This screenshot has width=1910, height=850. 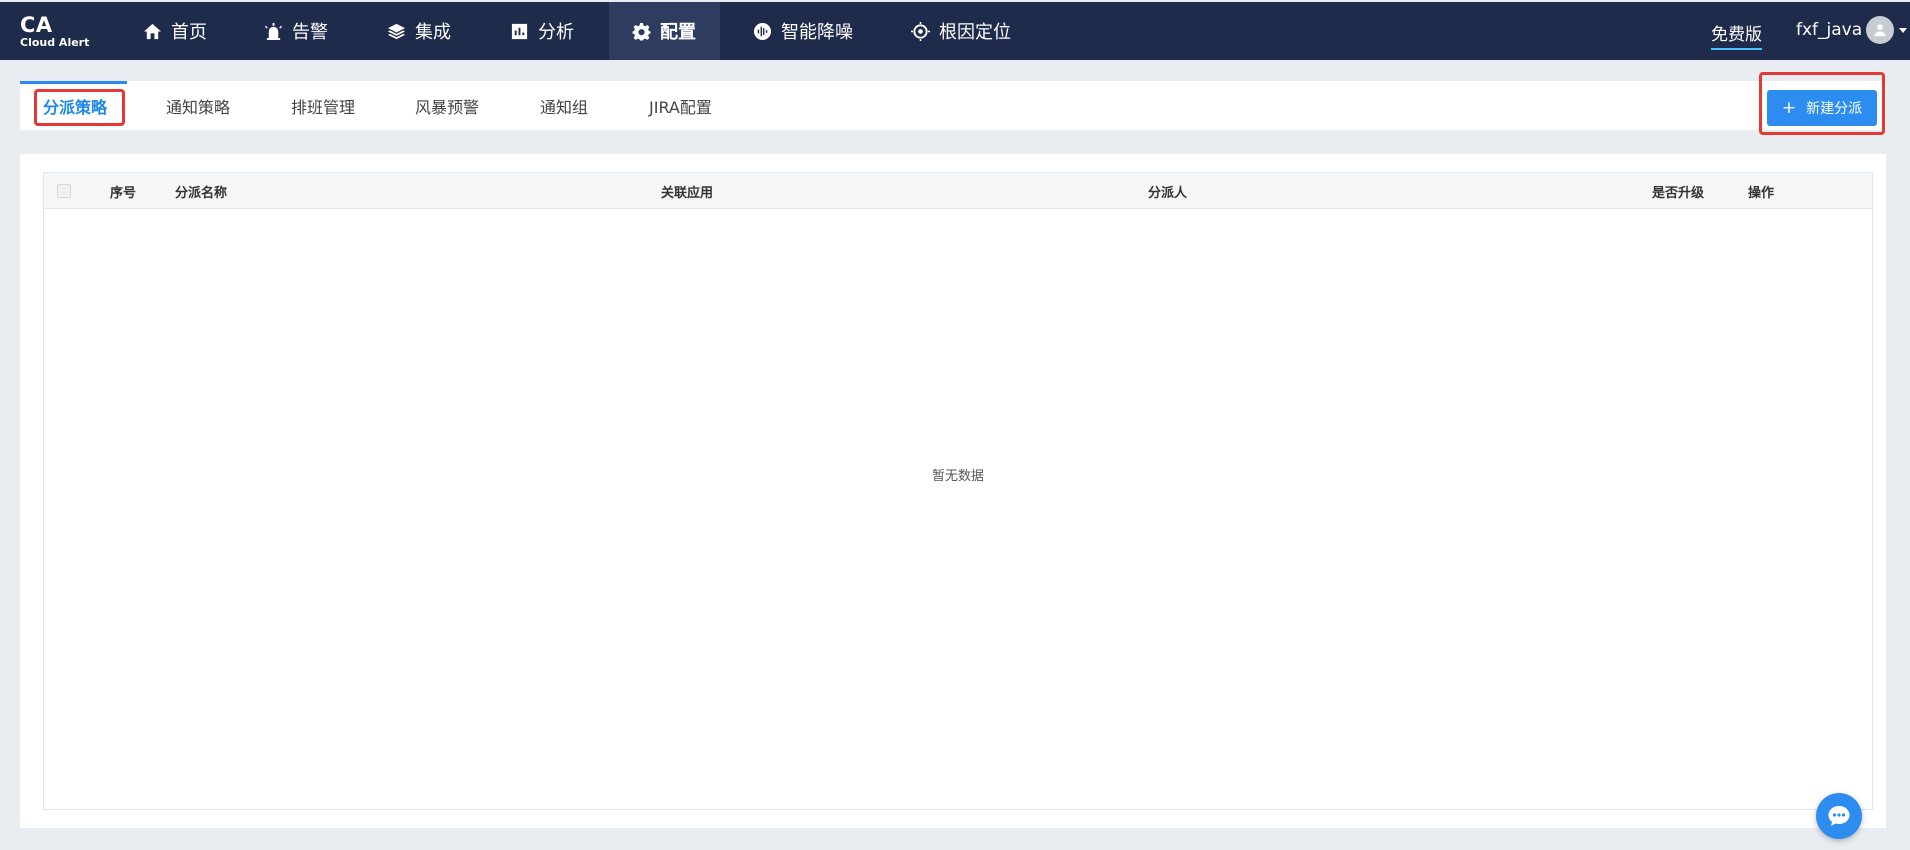 I want to click on home-icon, so click(x=152, y=31).